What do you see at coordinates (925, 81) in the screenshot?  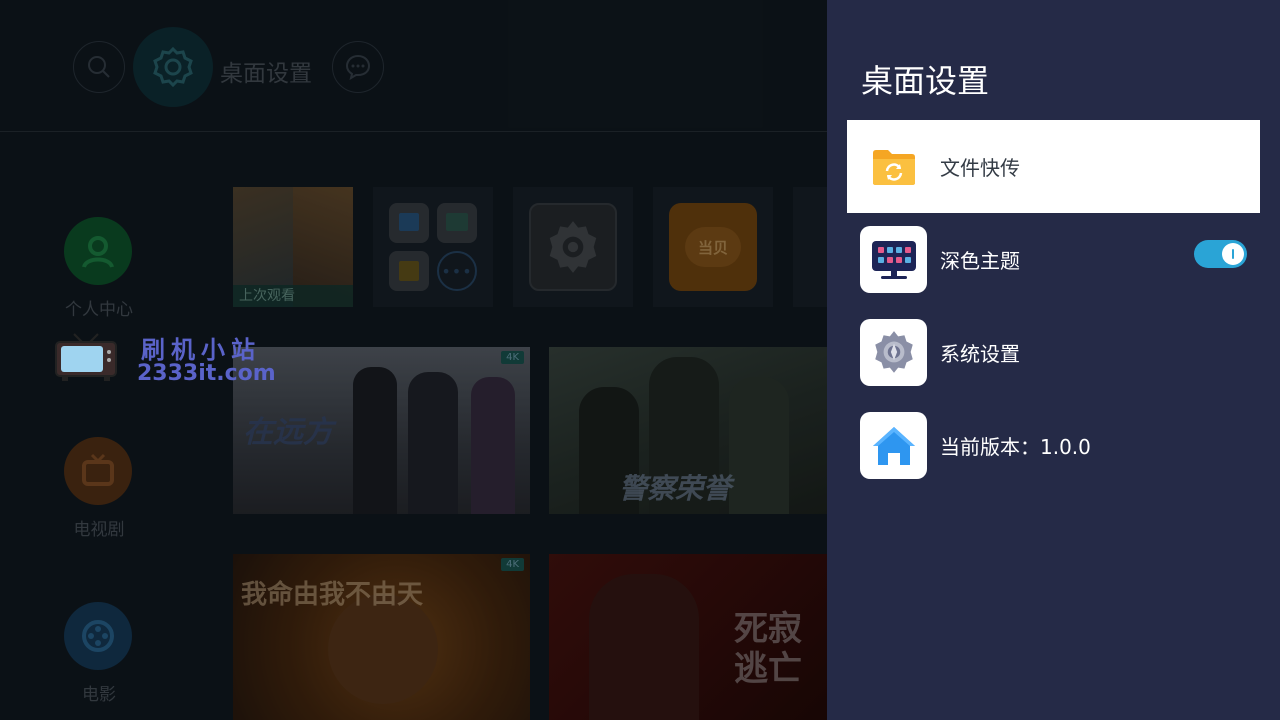 I see `panel-title: 桌面设置` at bounding box center [925, 81].